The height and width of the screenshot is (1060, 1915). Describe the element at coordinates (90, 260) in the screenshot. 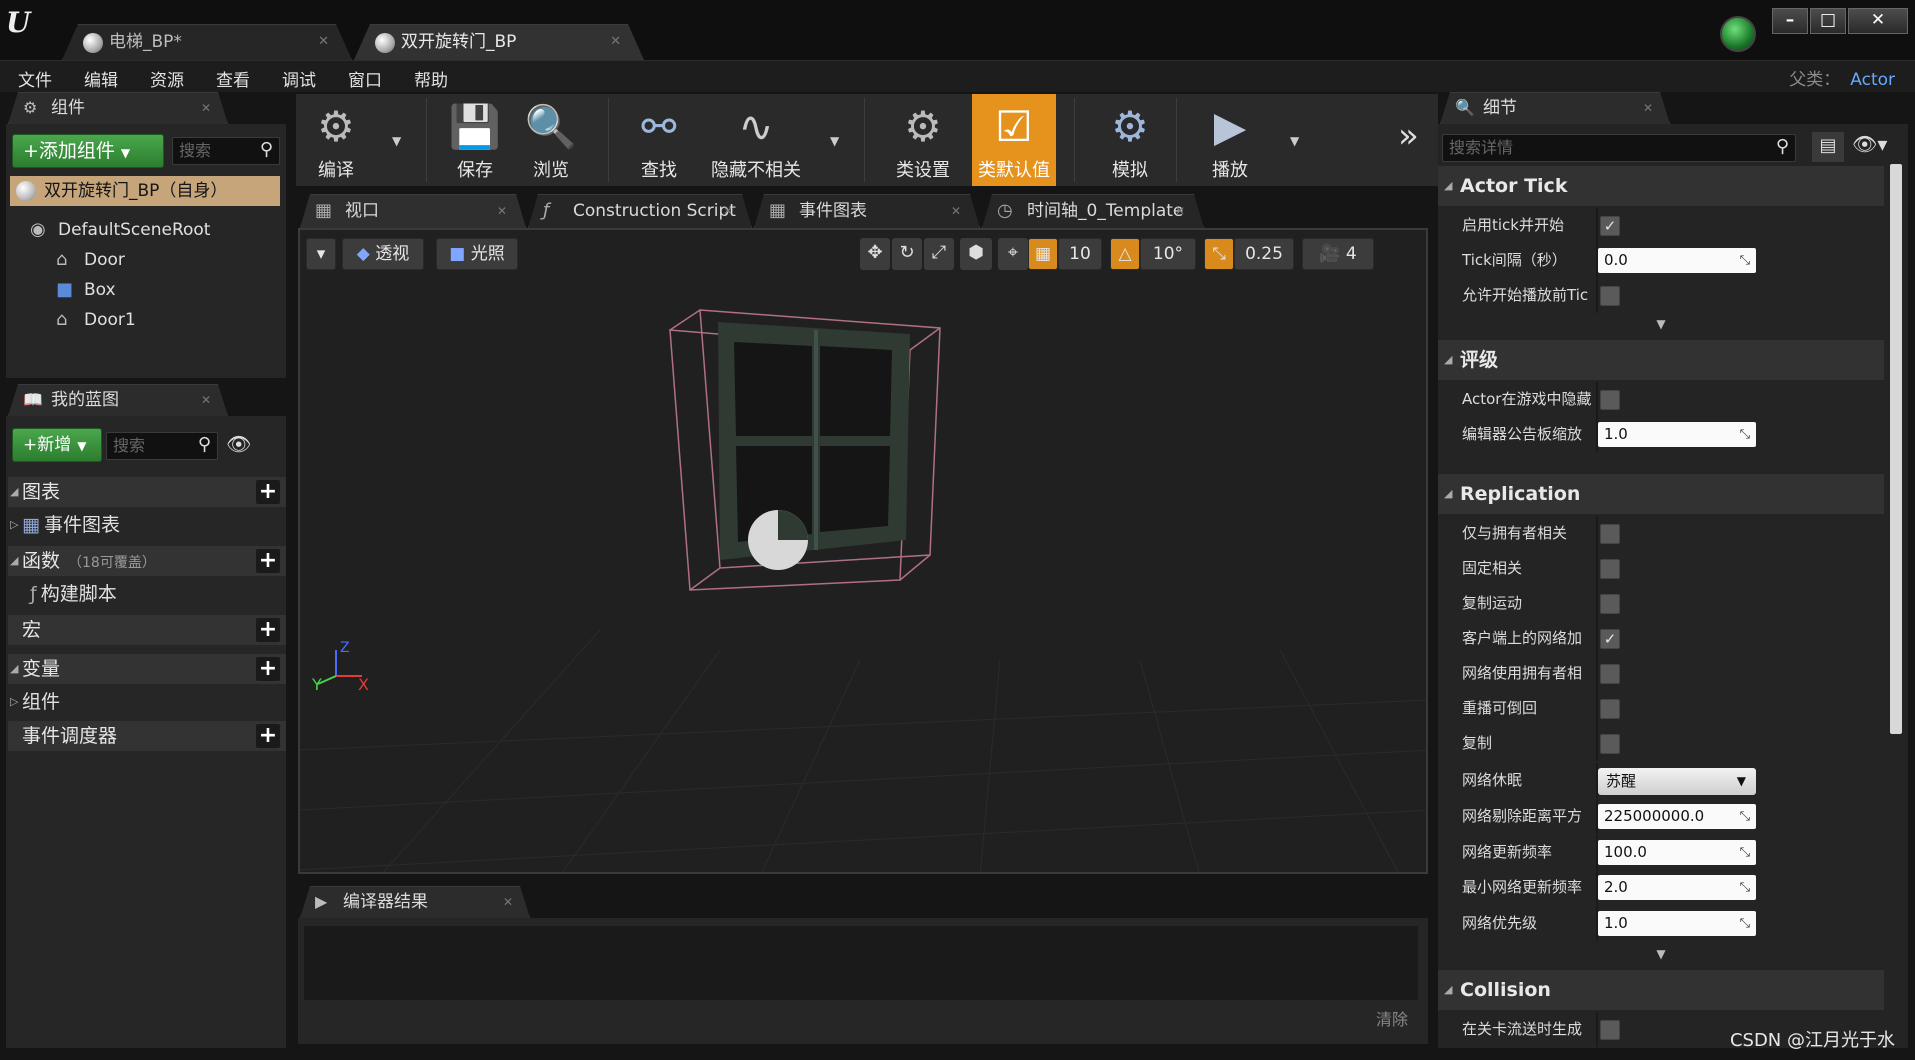

I see `tree-item-door: ⌂ Door` at that location.